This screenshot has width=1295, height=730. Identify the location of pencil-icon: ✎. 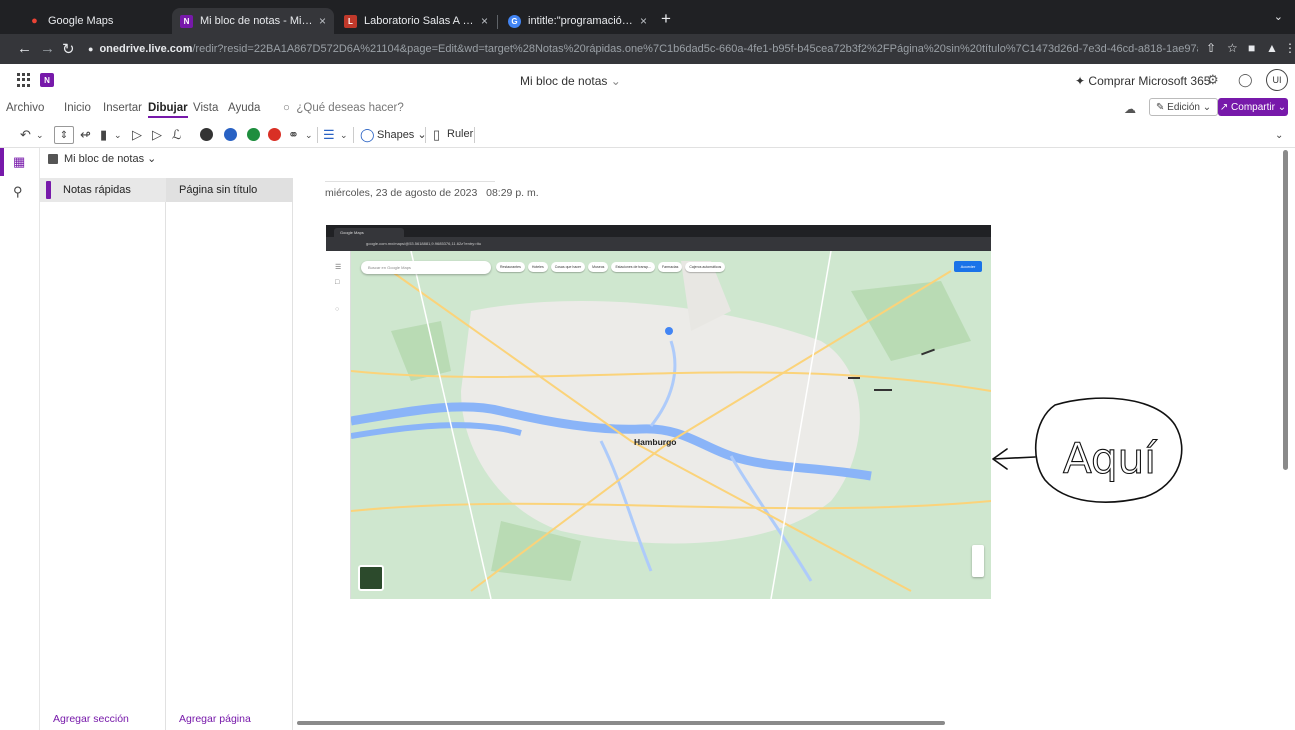
(1160, 107).